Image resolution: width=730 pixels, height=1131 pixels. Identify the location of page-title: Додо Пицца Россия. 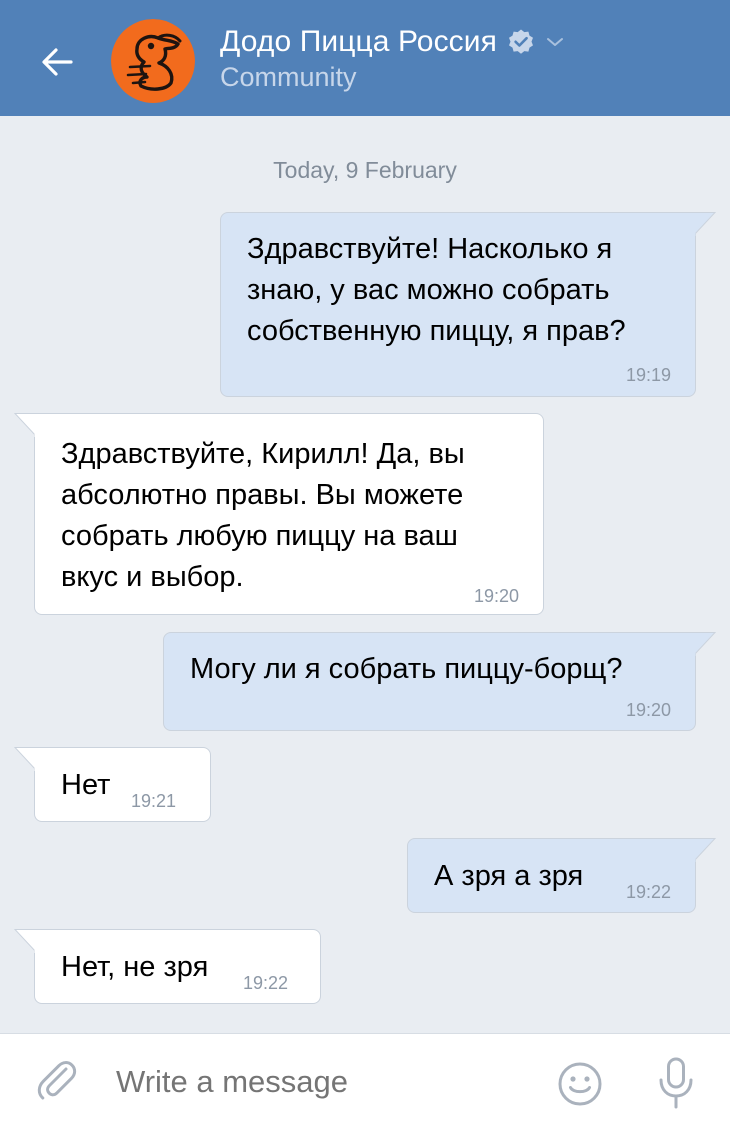
(358, 41).